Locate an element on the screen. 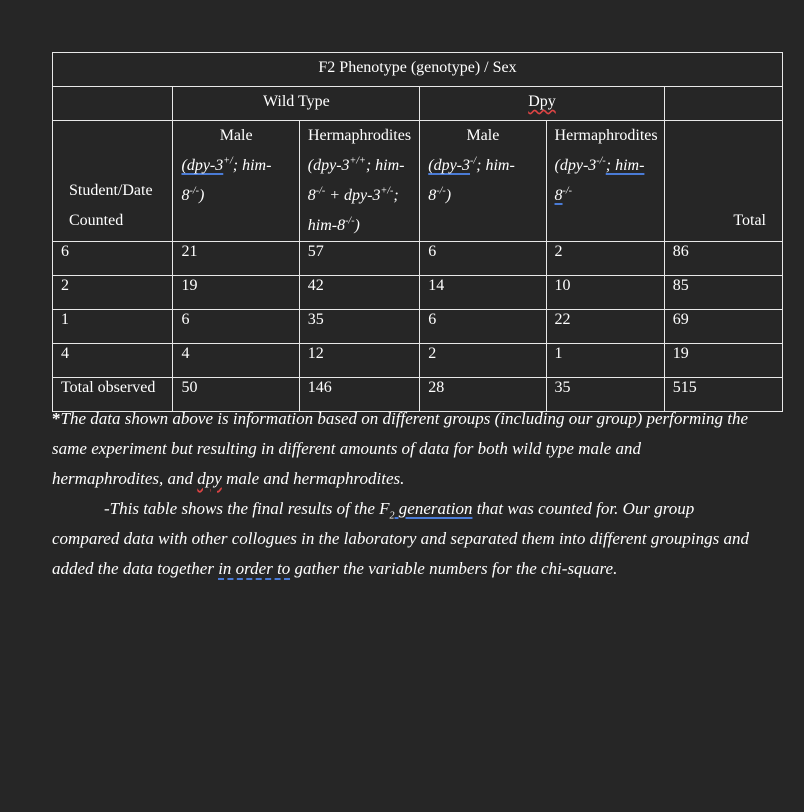 This screenshot has height=812, width=804. row-header-label: Student/Date Counted is located at coordinates (112, 181).